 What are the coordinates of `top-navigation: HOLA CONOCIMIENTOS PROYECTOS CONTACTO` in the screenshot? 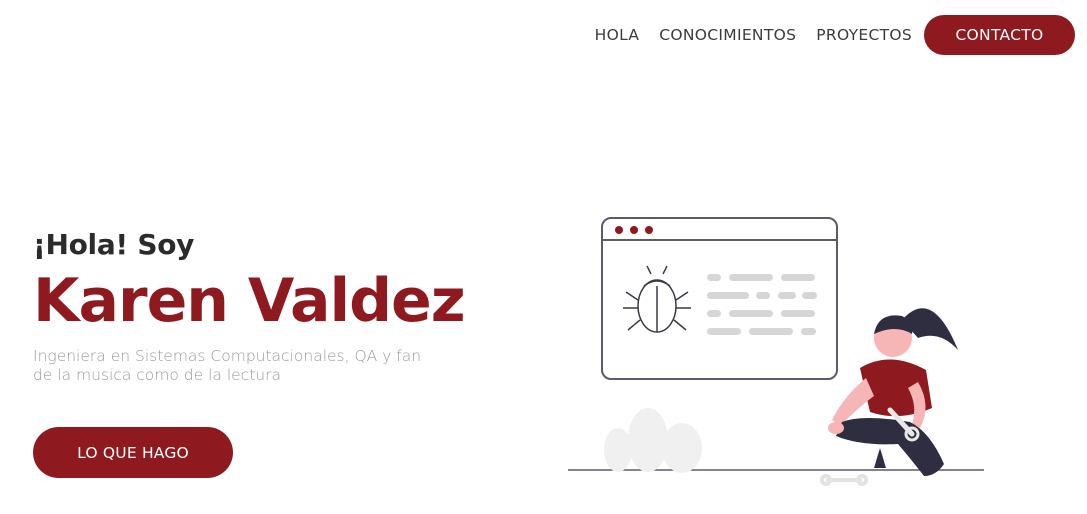 It's located at (835, 35).